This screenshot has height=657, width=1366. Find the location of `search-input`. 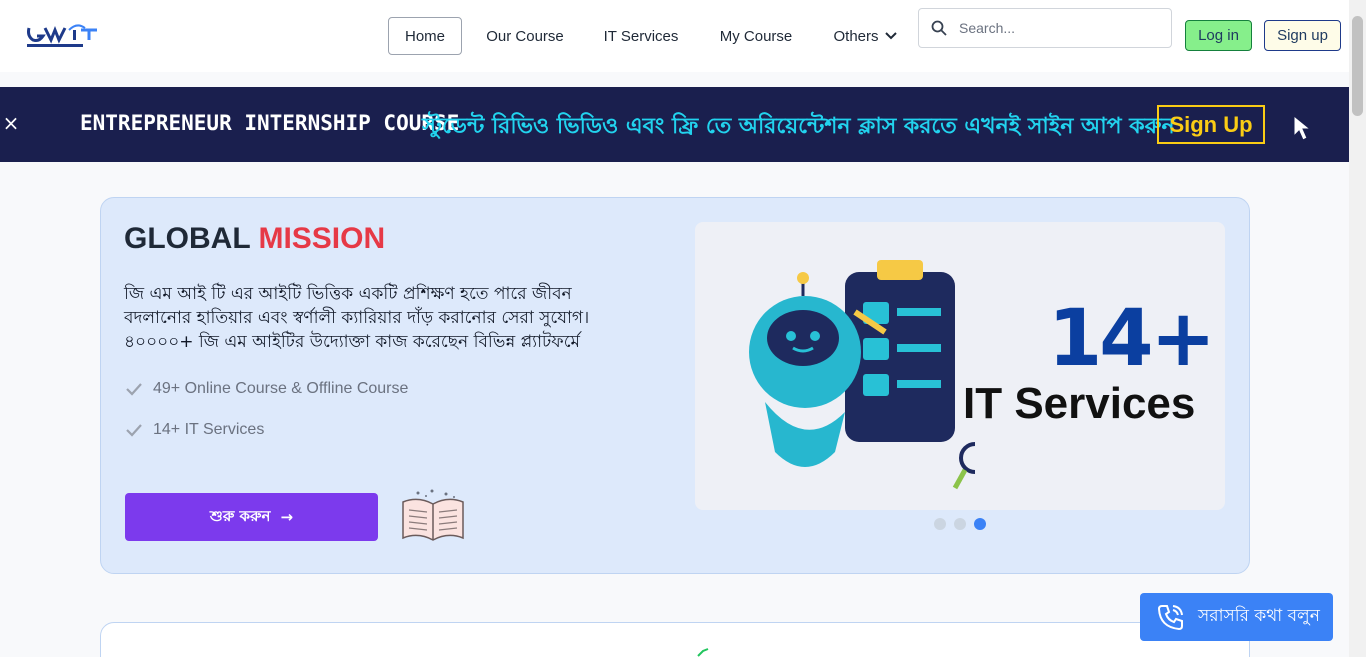

search-input is located at coordinates (1059, 28).